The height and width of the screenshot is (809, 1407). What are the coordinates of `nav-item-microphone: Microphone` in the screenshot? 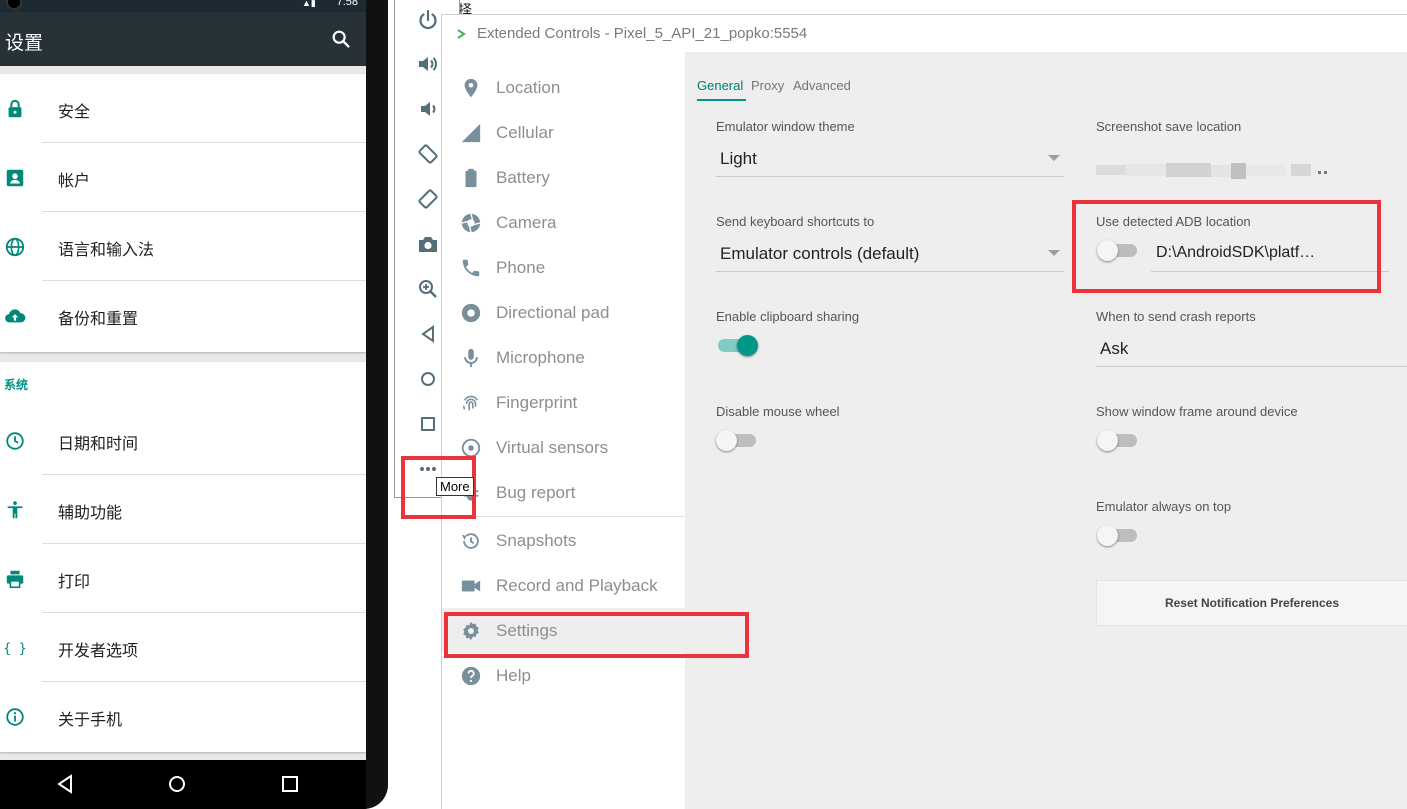 It's located at (563, 357).